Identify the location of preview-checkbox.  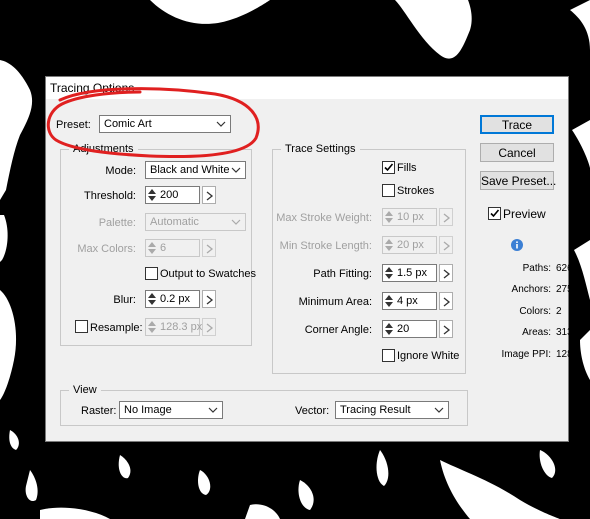
(494, 213).